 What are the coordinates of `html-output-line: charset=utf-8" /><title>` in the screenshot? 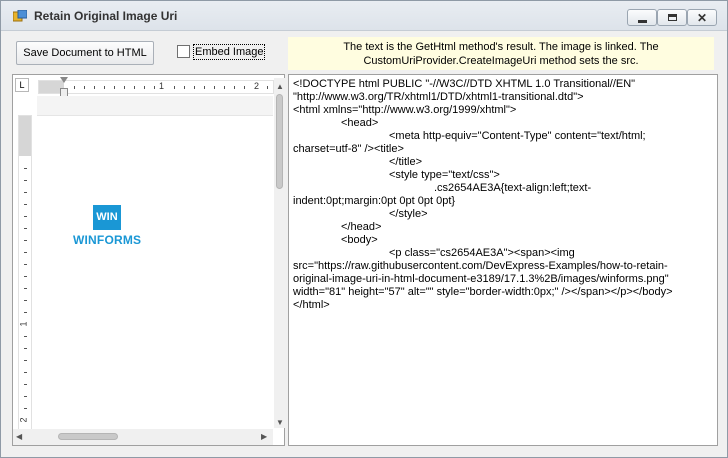 It's located at (348, 149).